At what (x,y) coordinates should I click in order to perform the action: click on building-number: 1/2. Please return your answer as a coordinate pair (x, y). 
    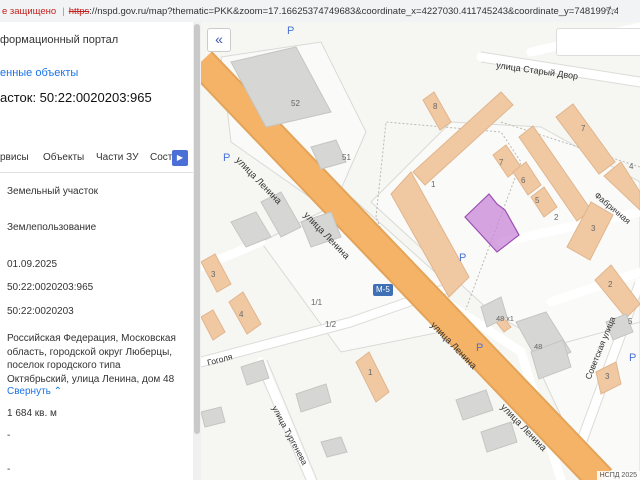
    Looking at the image, I should click on (331, 324).